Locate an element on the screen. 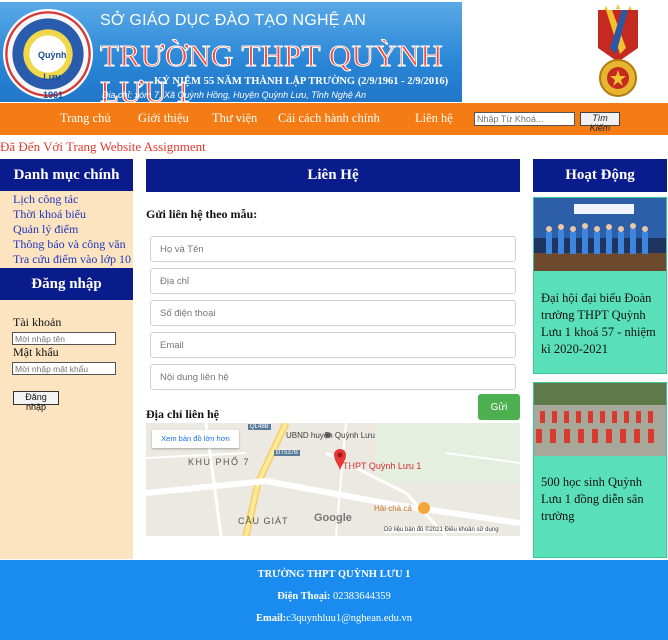 The width and height of the screenshot is (668, 640). map-label-restaurant: Hải chả cá is located at coordinates (393, 508).